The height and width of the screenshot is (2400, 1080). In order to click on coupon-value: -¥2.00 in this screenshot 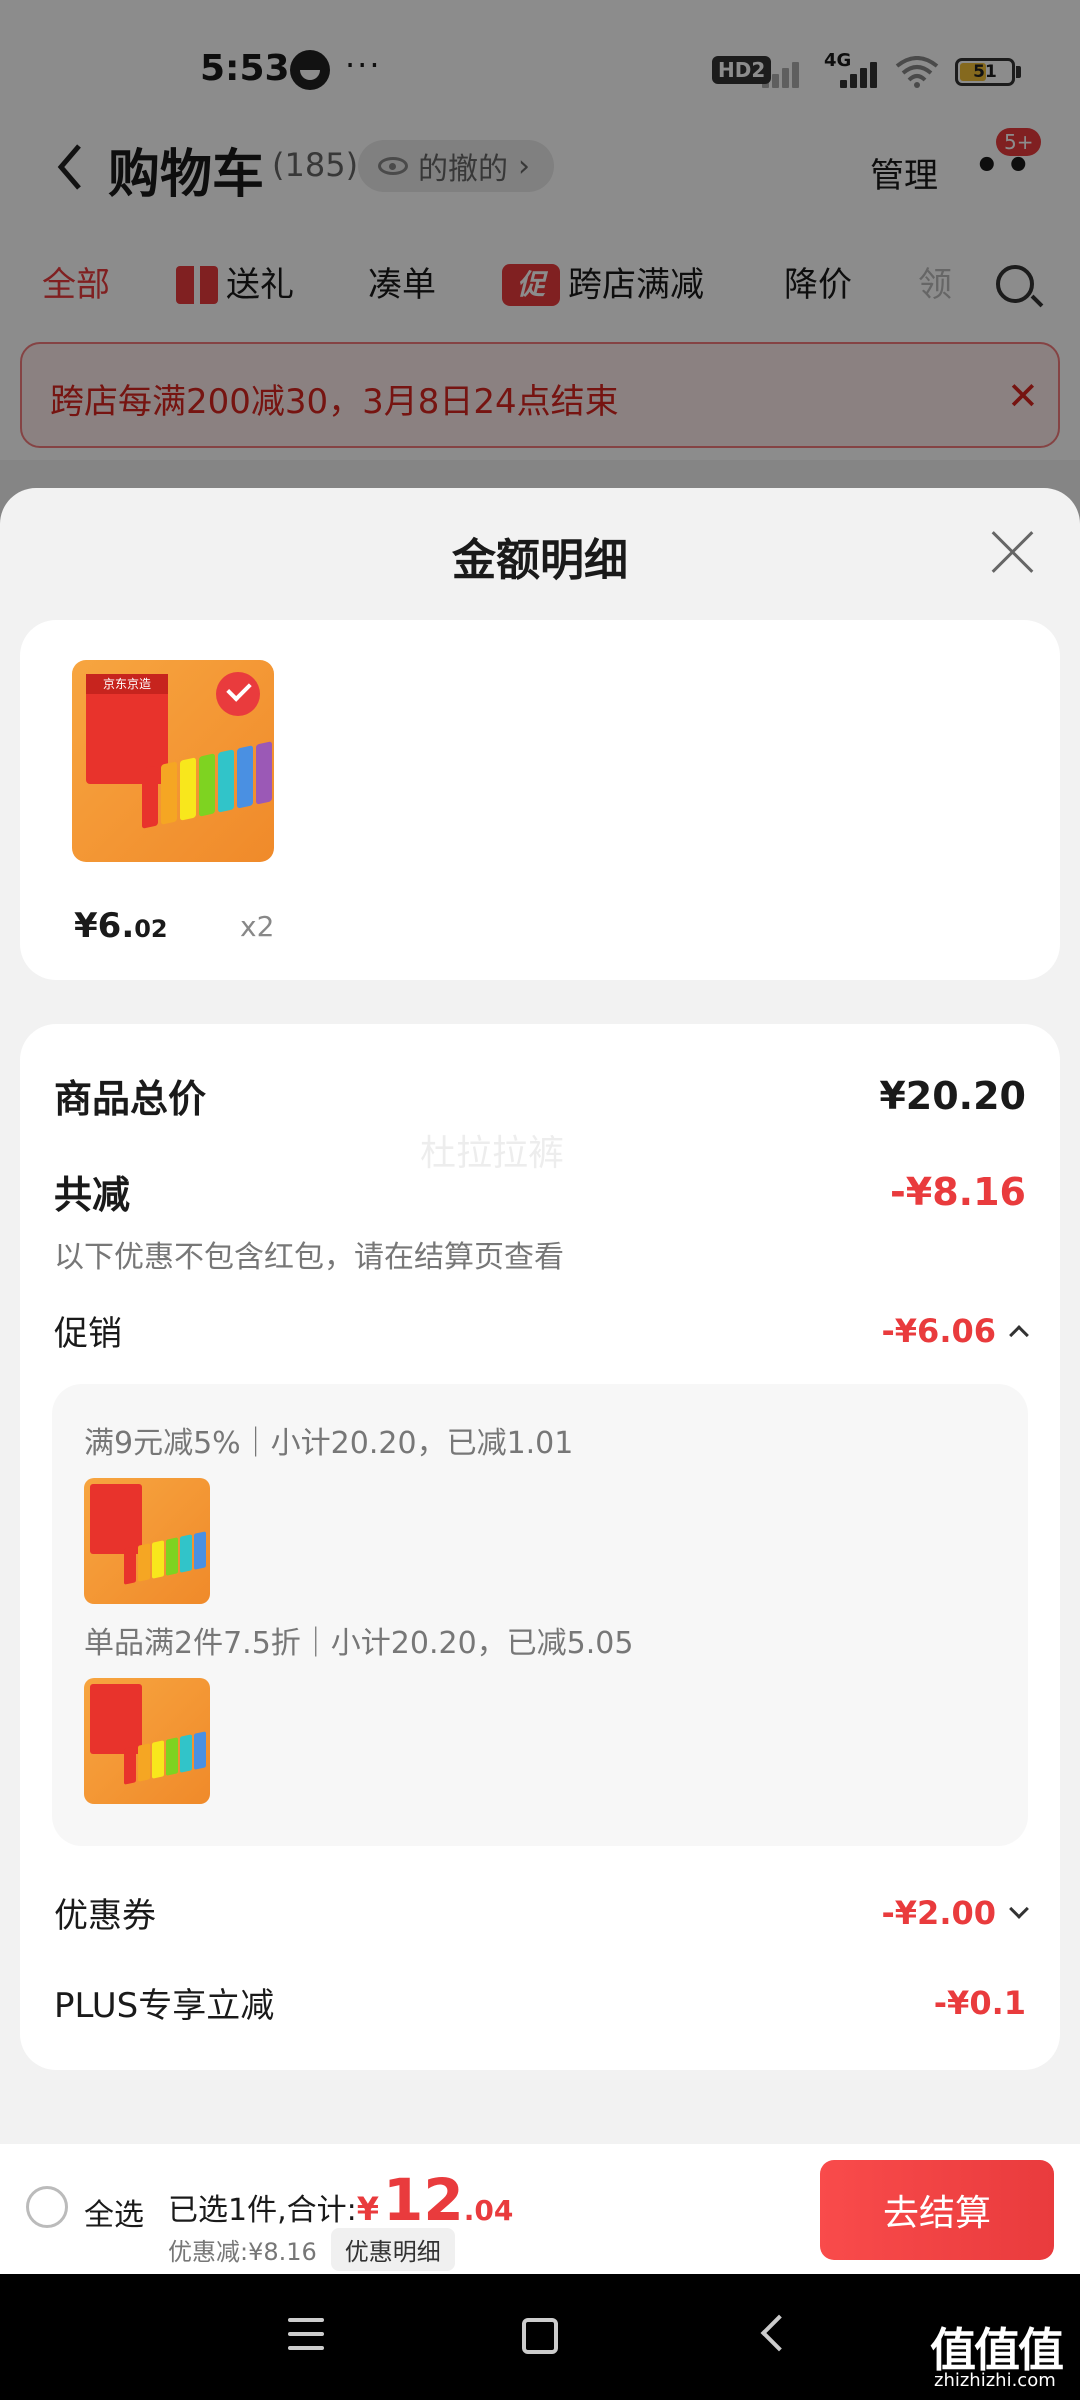, I will do `click(939, 1912)`.